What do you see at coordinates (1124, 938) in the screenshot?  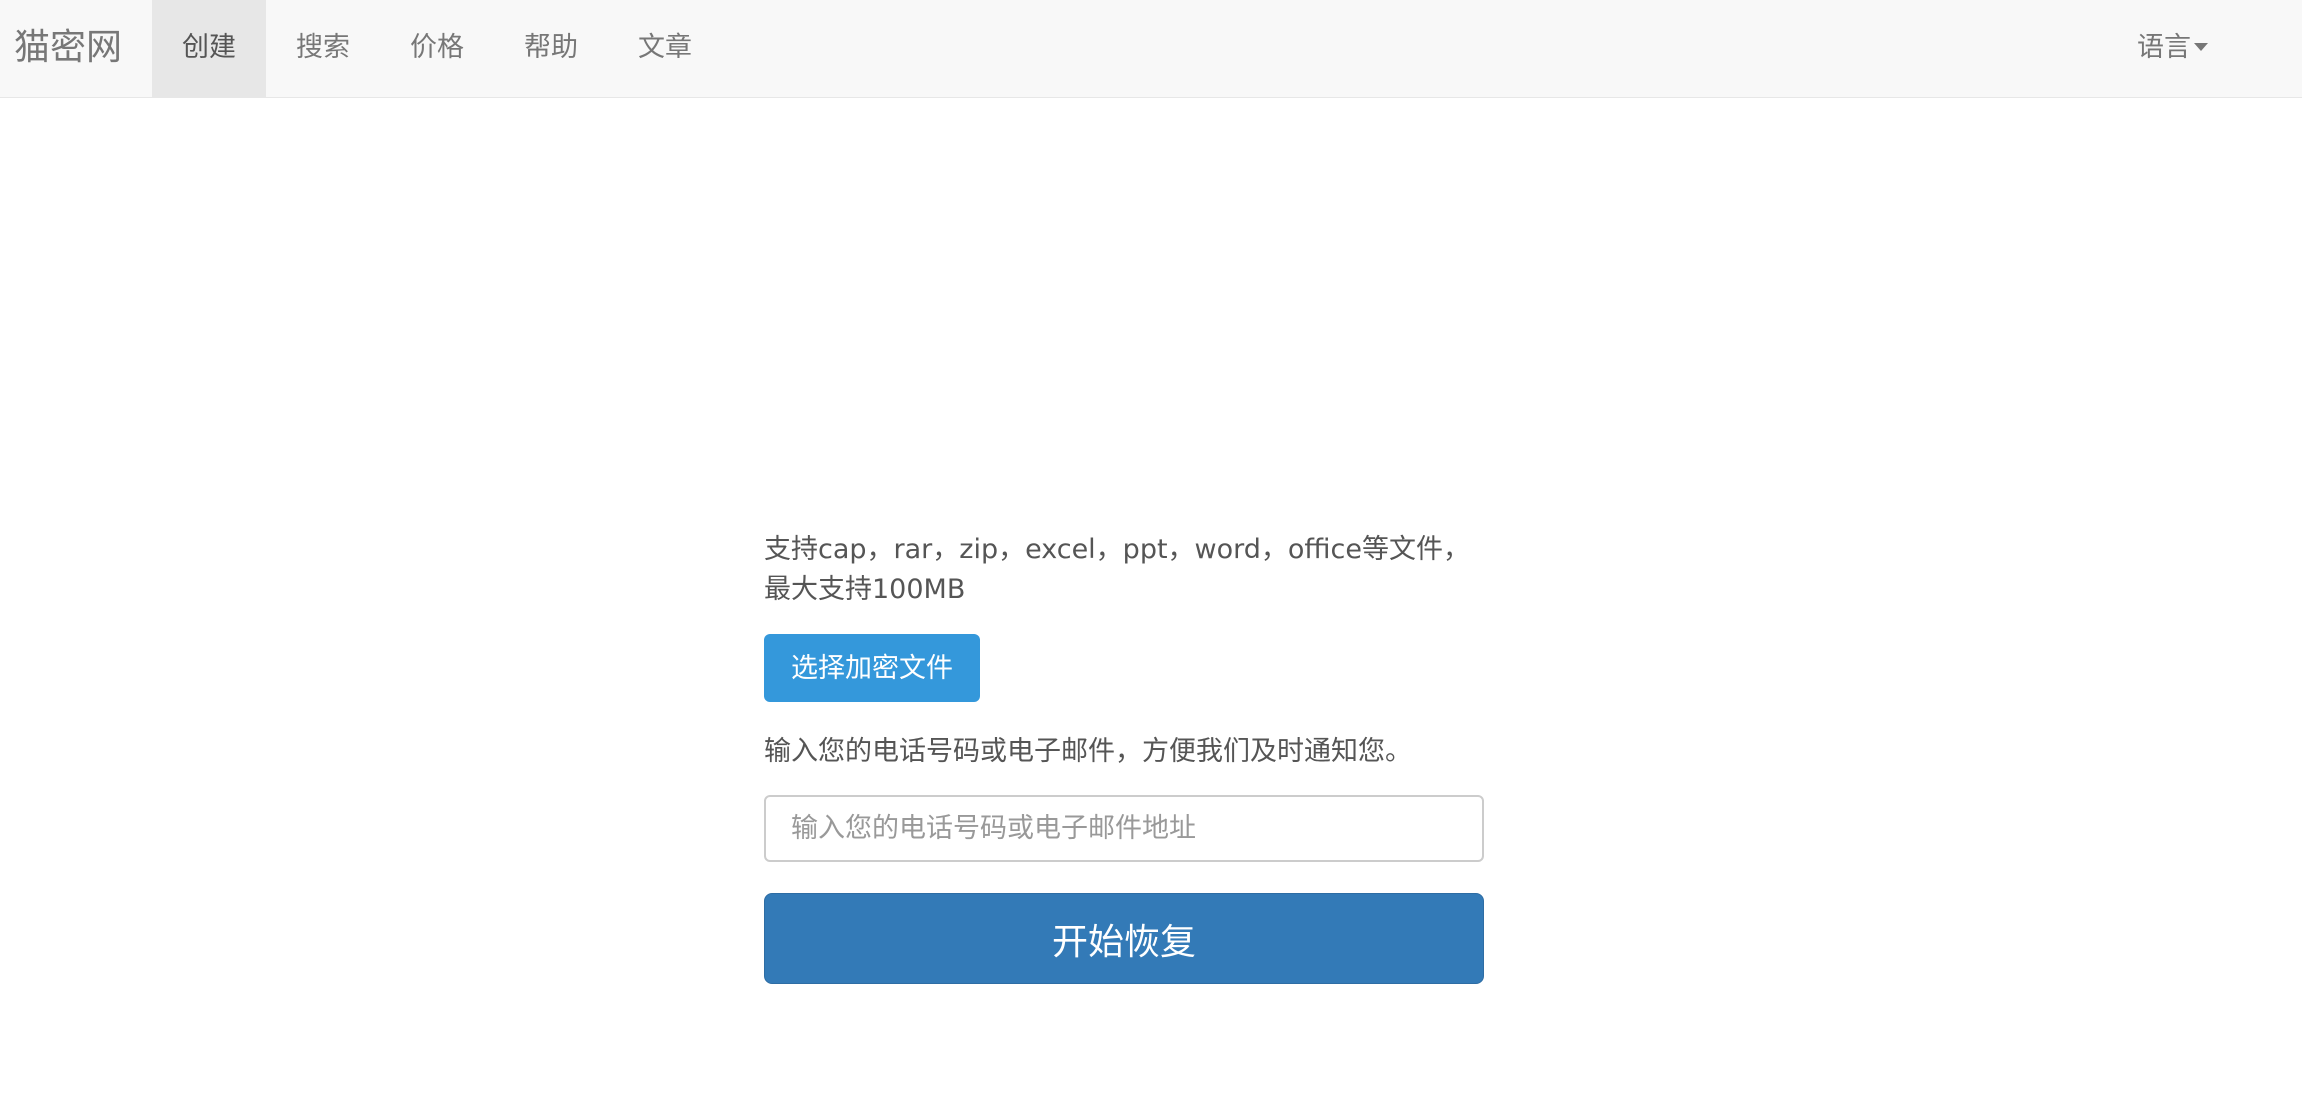 I see `start-recovery-button: 开始恢复` at bounding box center [1124, 938].